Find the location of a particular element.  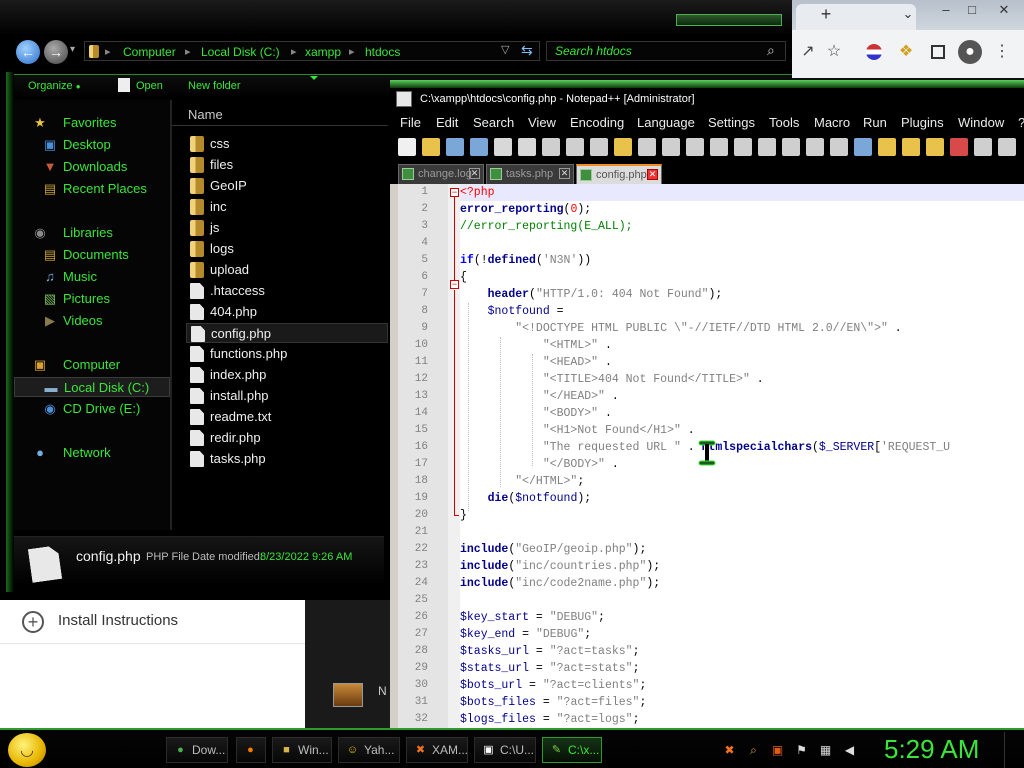

star-icon: ☆ is located at coordinates (834, 52).